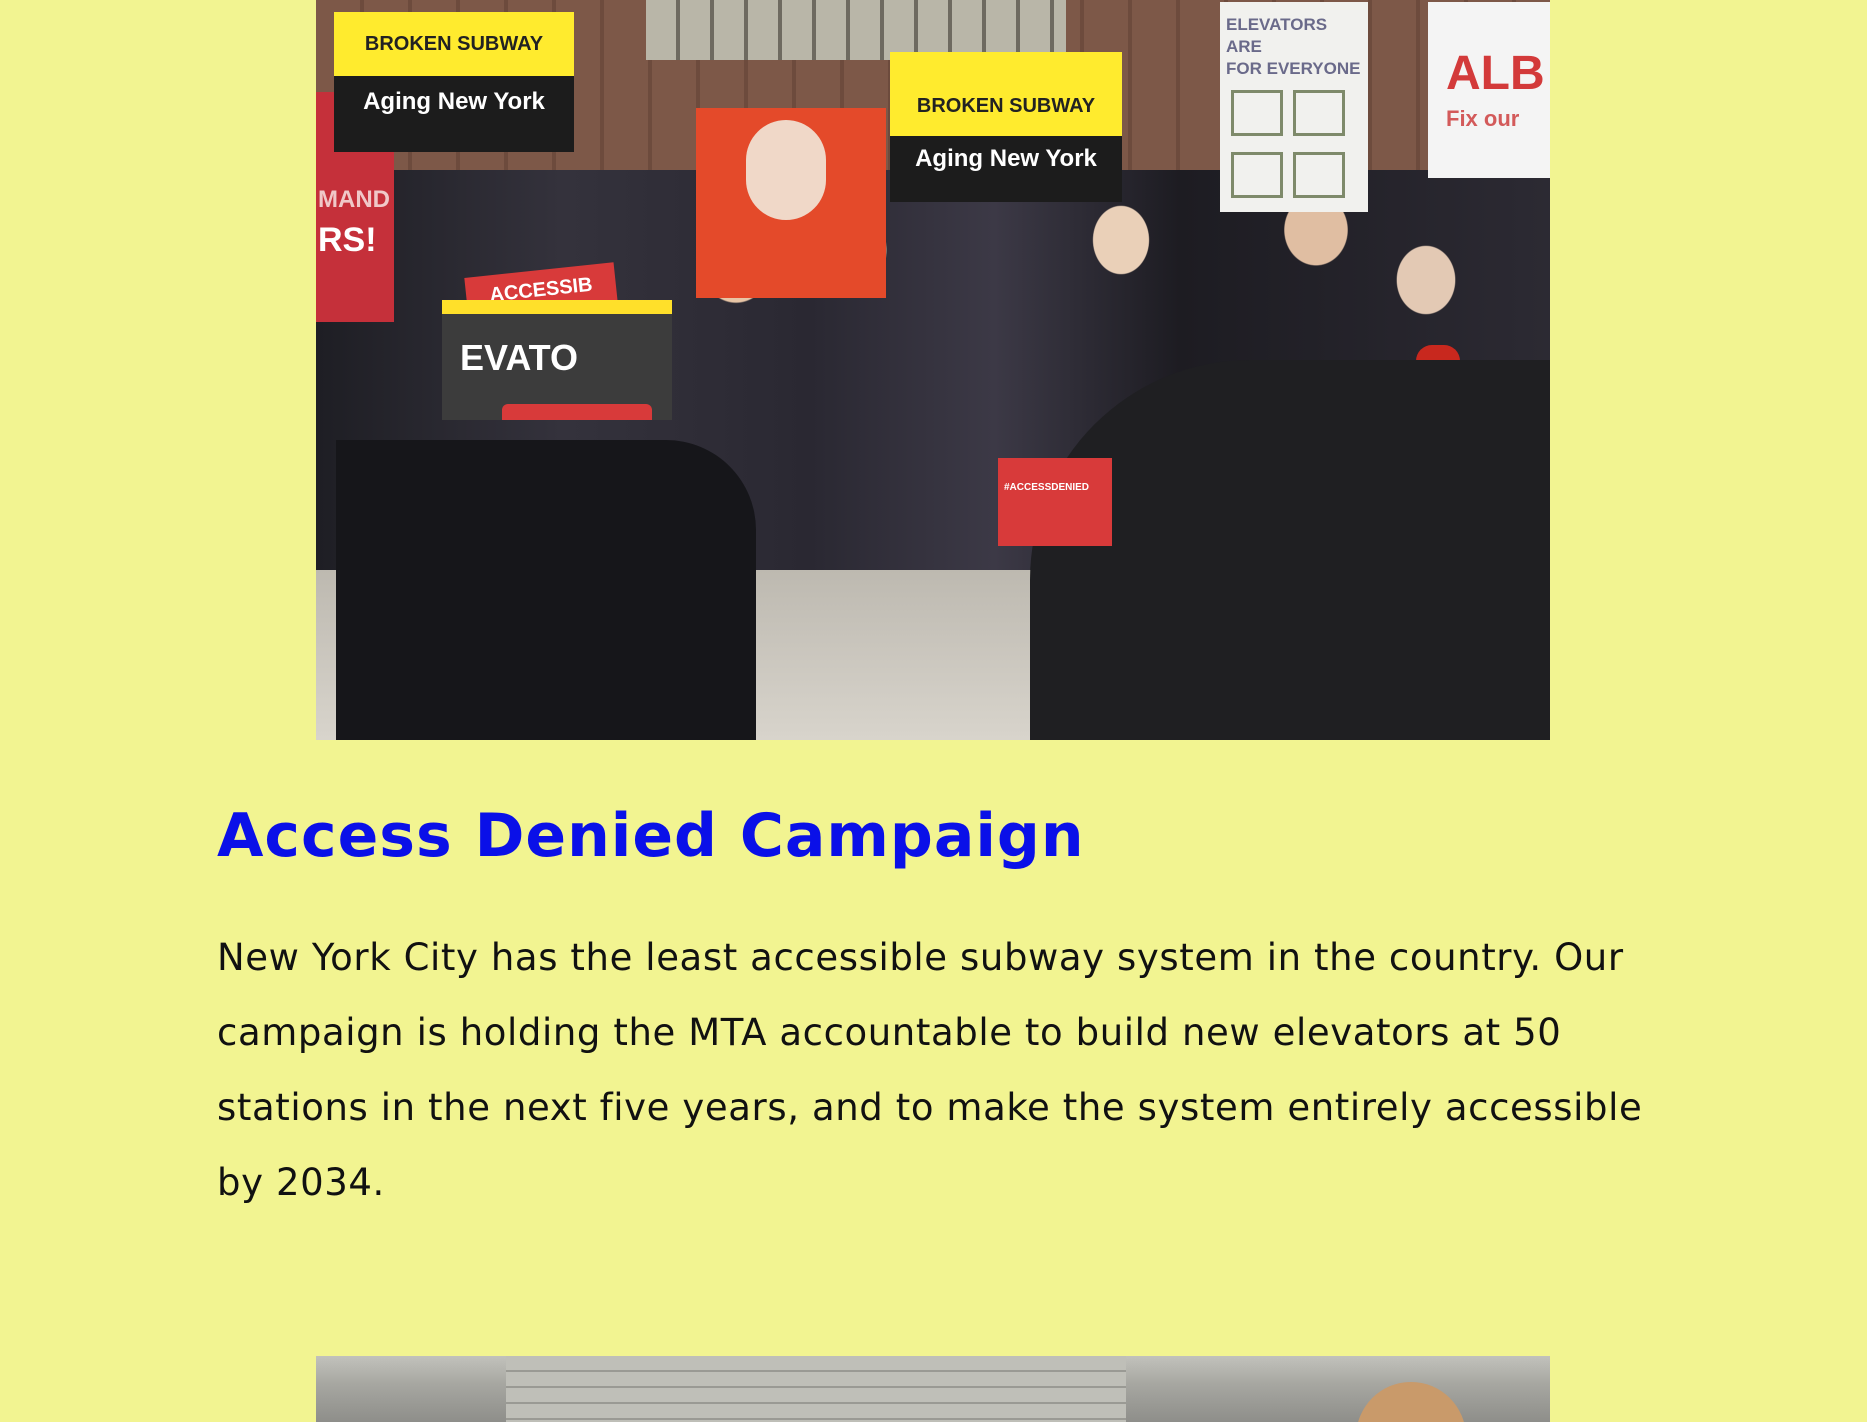 This screenshot has height=1422, width=1867. What do you see at coordinates (1257, 113) in the screenshot?
I see `family-pictogram-icon` at bounding box center [1257, 113].